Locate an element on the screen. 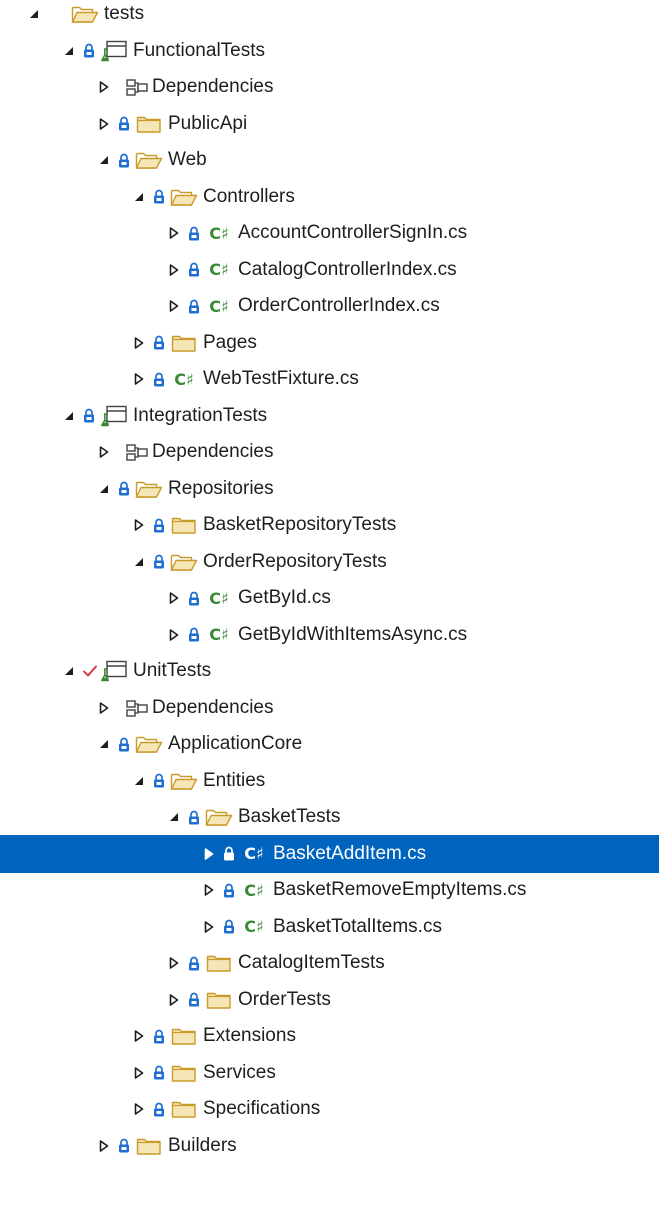 This screenshot has height=1217, width=659. tree-item-catalogitemtests: CatalogItemTests is located at coordinates (329, 963).